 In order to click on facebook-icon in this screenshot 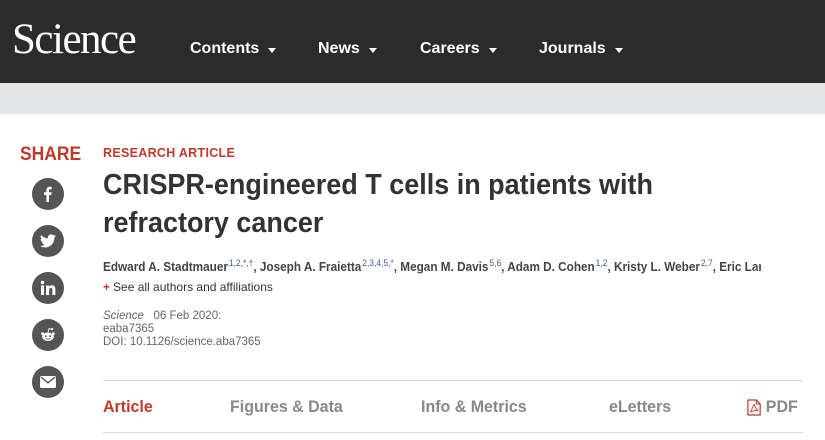, I will do `click(48, 194)`.